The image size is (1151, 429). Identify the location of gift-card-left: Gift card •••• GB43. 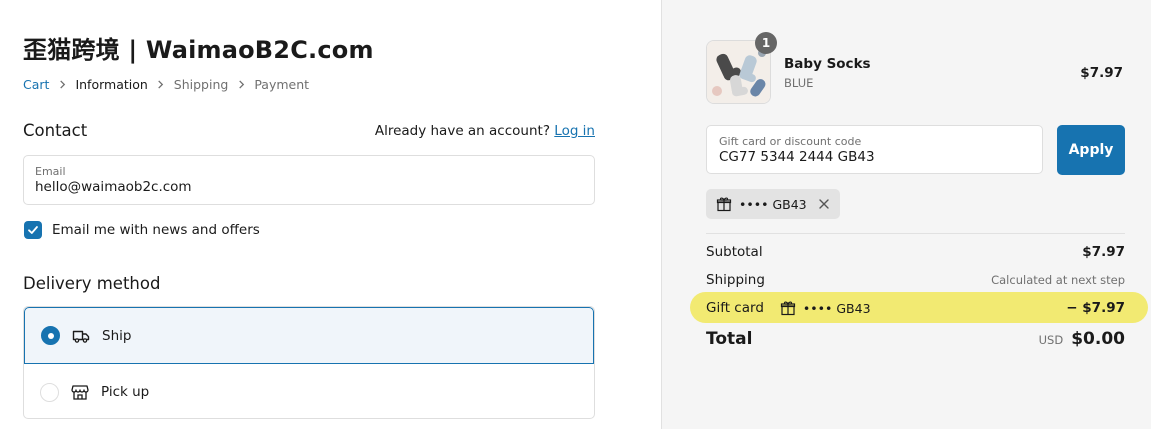
(788, 308).